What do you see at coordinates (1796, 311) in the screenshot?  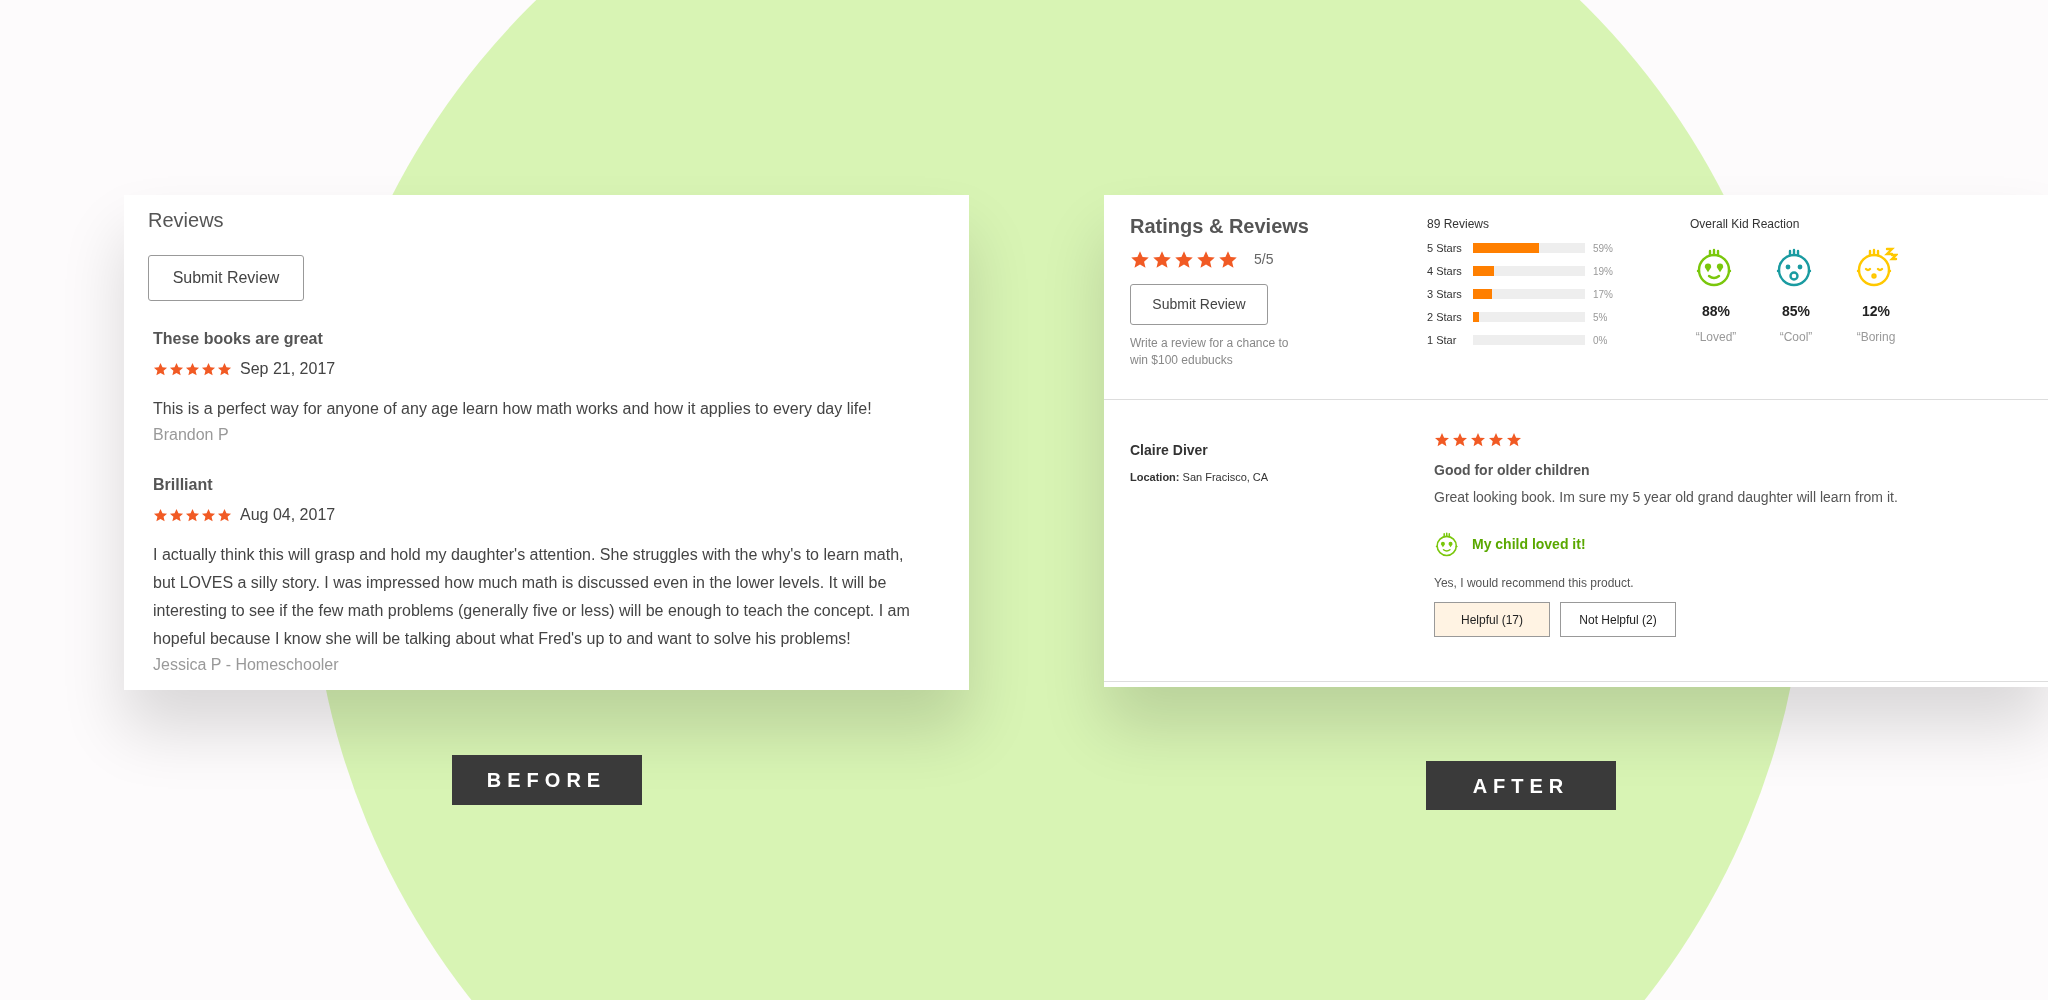 I see `reaction-percent: 85%` at bounding box center [1796, 311].